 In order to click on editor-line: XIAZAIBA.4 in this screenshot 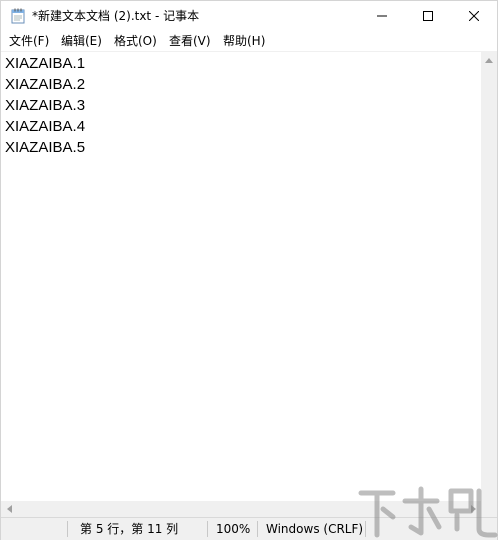, I will do `click(45, 126)`.